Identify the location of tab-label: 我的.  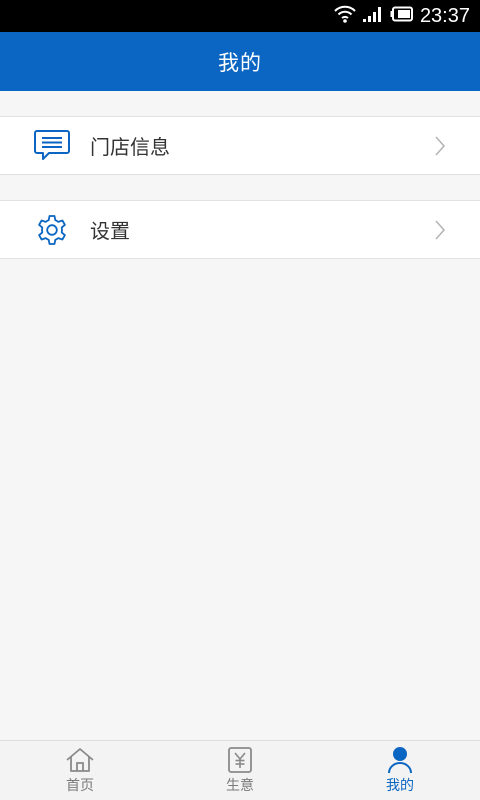
(400, 786).